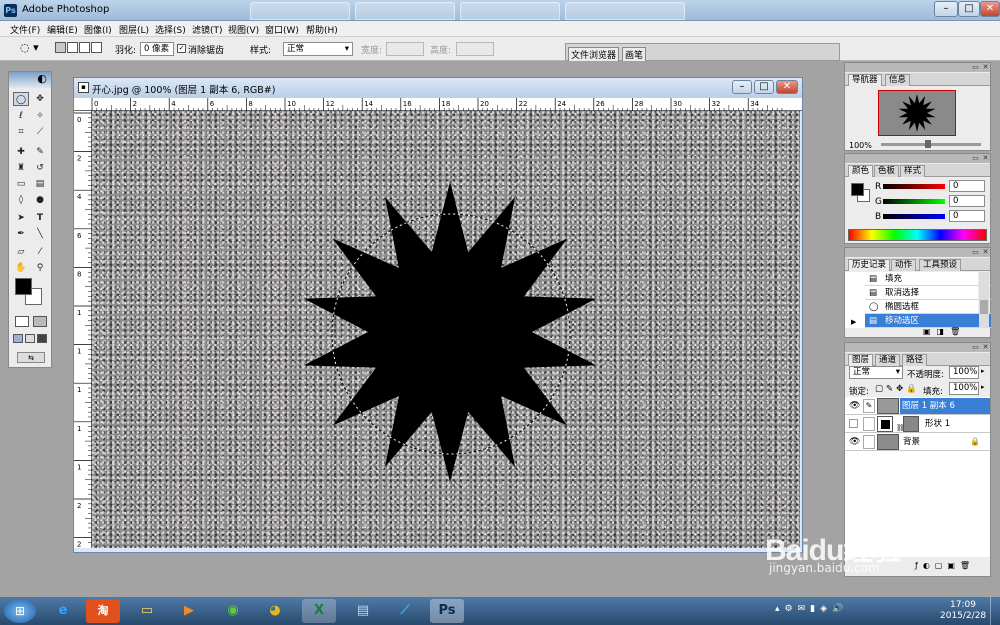  I want to click on start-button: ⊞, so click(20, 611).